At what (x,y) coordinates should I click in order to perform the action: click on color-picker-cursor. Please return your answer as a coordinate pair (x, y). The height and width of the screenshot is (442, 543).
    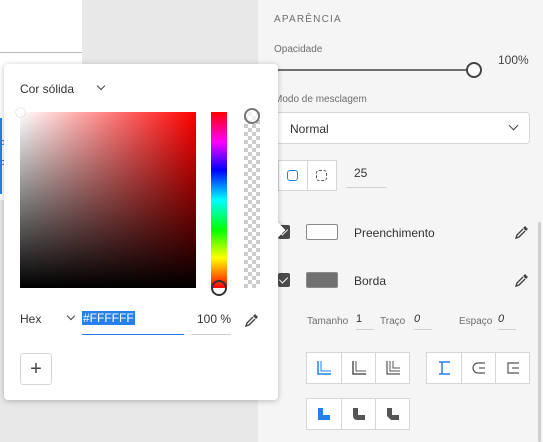
    Looking at the image, I should click on (20, 112).